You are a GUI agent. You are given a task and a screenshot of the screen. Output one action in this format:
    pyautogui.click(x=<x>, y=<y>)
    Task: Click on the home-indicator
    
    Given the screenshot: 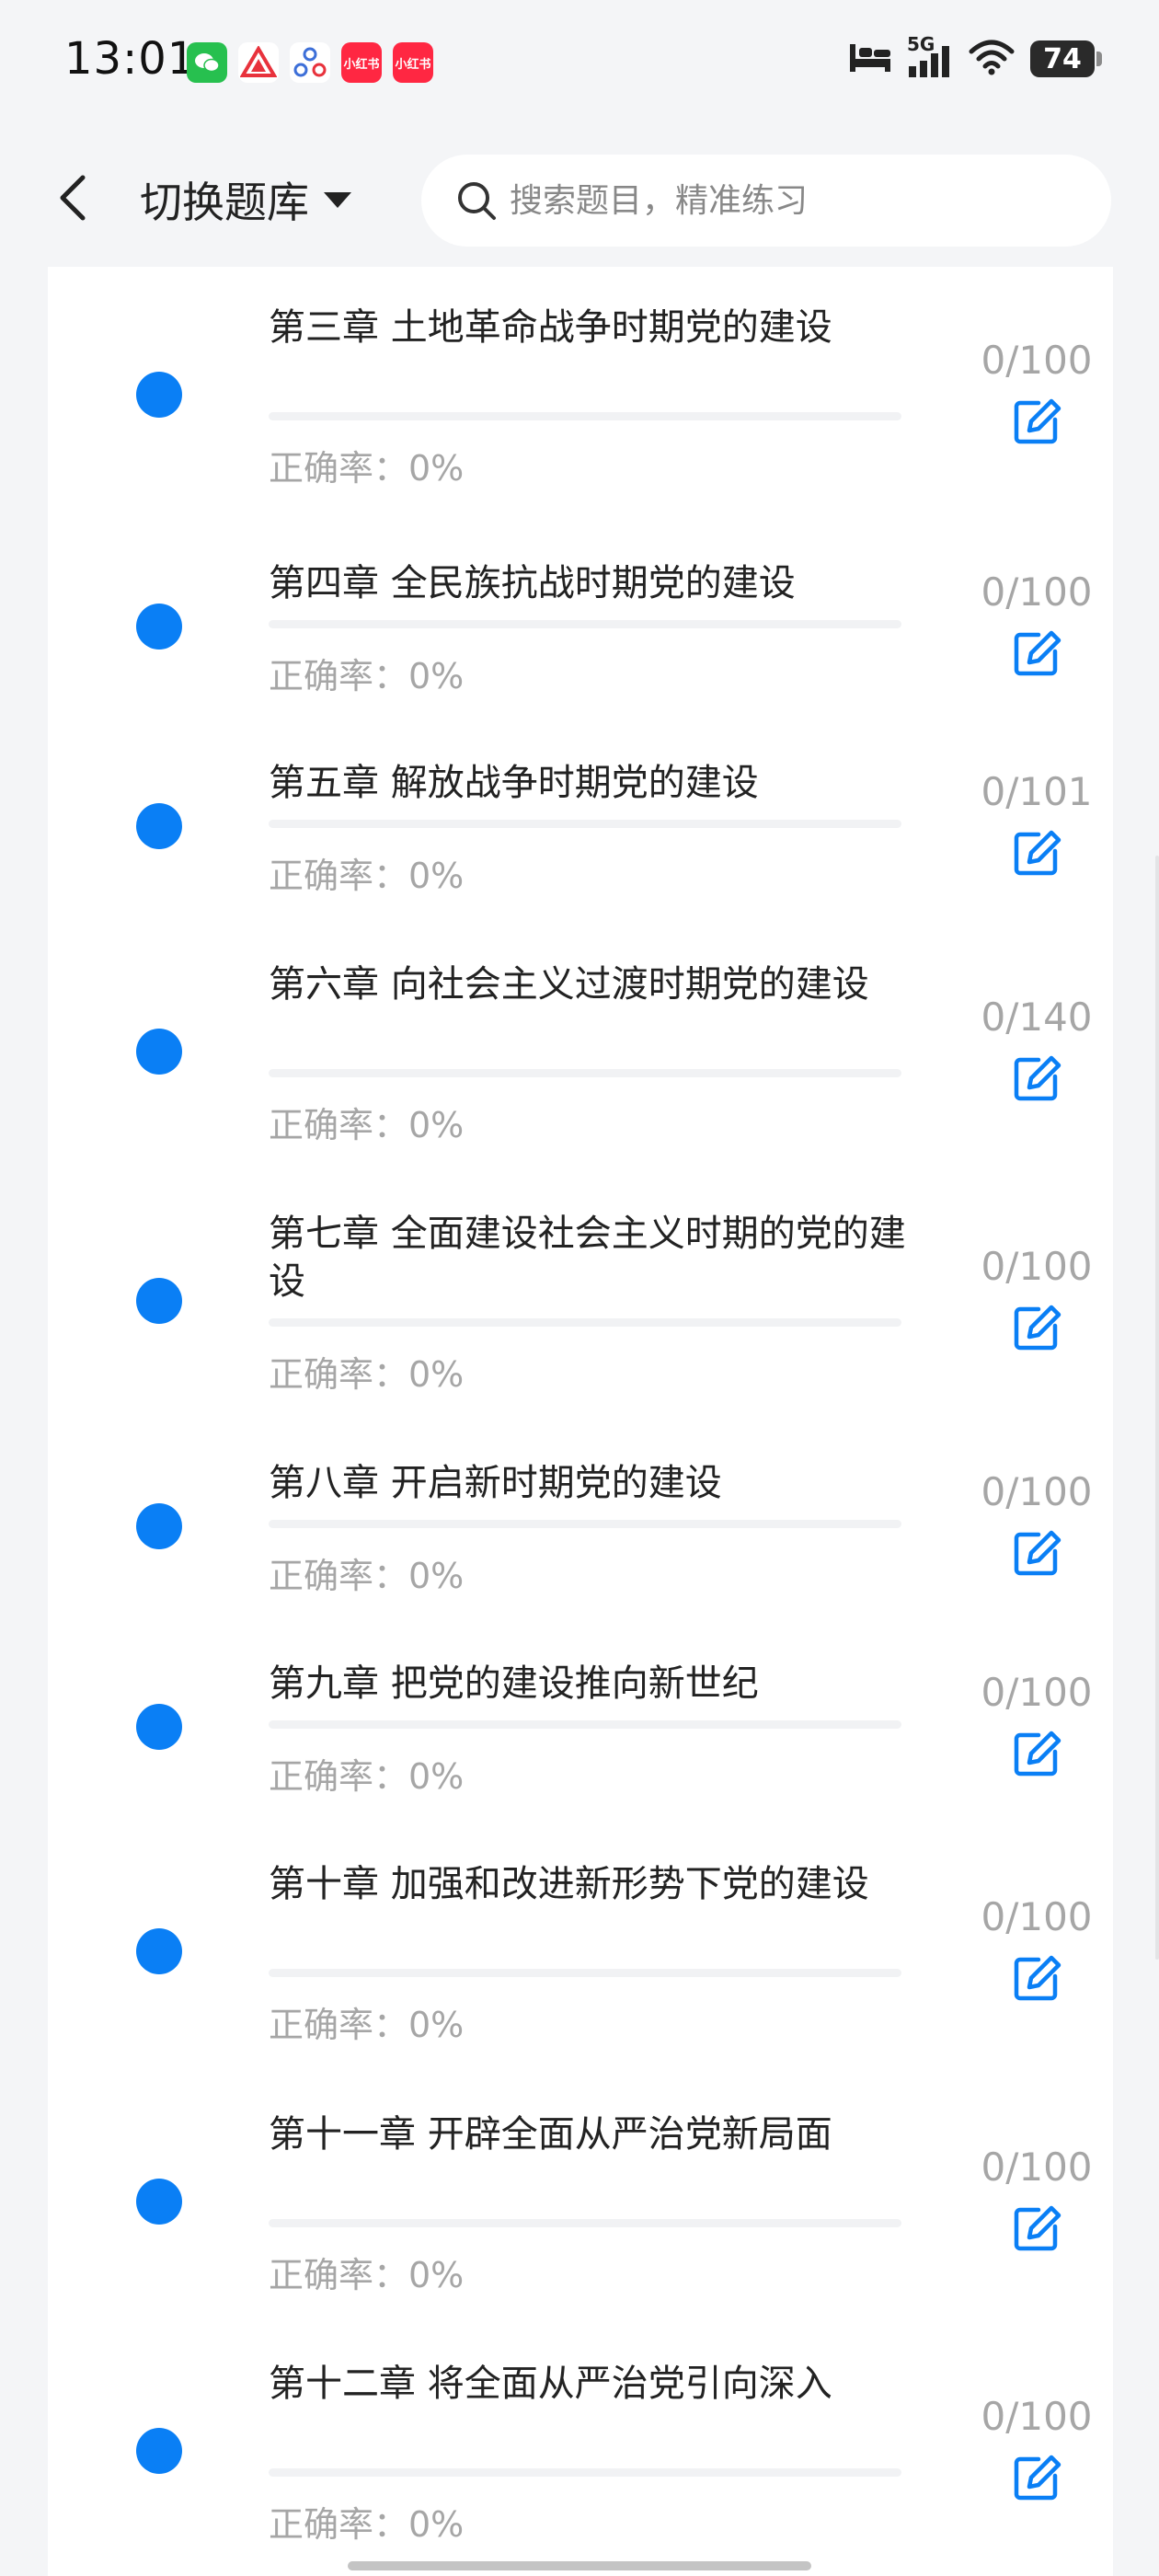 What is the action you would take?
    pyautogui.click(x=579, y=2565)
    